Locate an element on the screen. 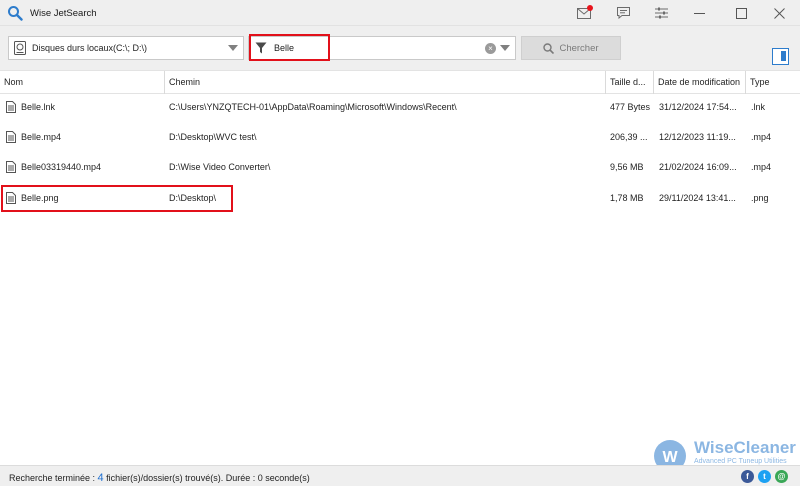  preview-panel-toggle-icon is located at coordinates (780, 56).